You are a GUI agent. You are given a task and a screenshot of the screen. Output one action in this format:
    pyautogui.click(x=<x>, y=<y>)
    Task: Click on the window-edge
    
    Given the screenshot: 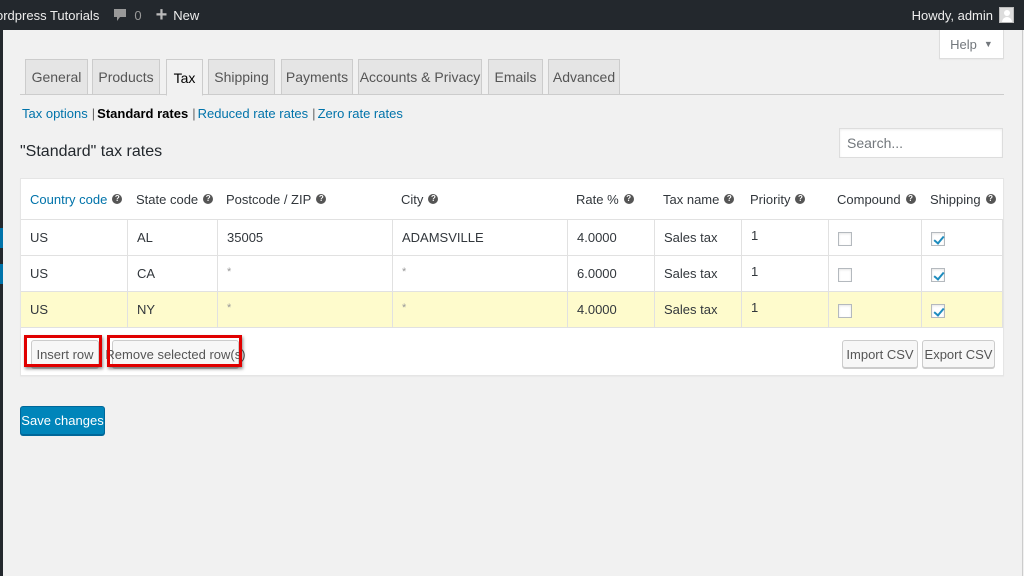 What is the action you would take?
    pyautogui.click(x=1022, y=303)
    